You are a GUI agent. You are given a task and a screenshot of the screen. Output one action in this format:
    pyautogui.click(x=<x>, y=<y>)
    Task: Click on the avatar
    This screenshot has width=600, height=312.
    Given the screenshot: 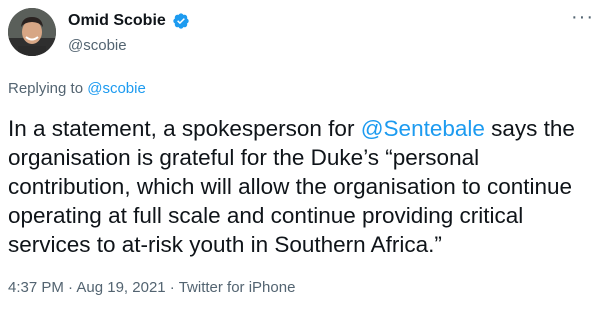 What is the action you would take?
    pyautogui.click(x=32, y=32)
    